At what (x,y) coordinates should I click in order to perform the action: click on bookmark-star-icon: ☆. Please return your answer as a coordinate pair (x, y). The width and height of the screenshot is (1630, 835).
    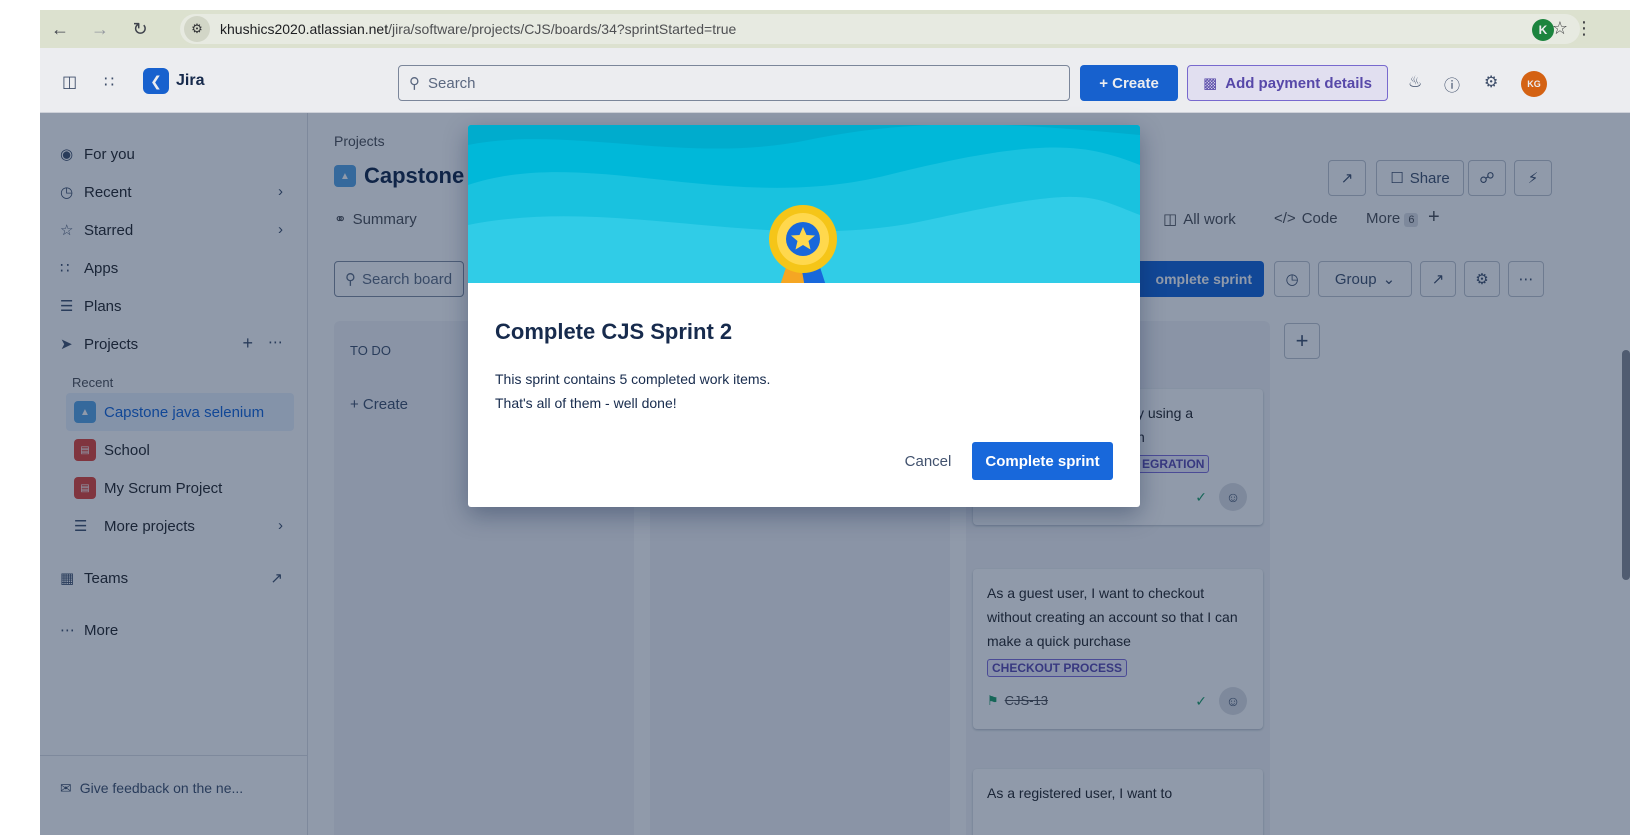
    Looking at the image, I should click on (1560, 28).